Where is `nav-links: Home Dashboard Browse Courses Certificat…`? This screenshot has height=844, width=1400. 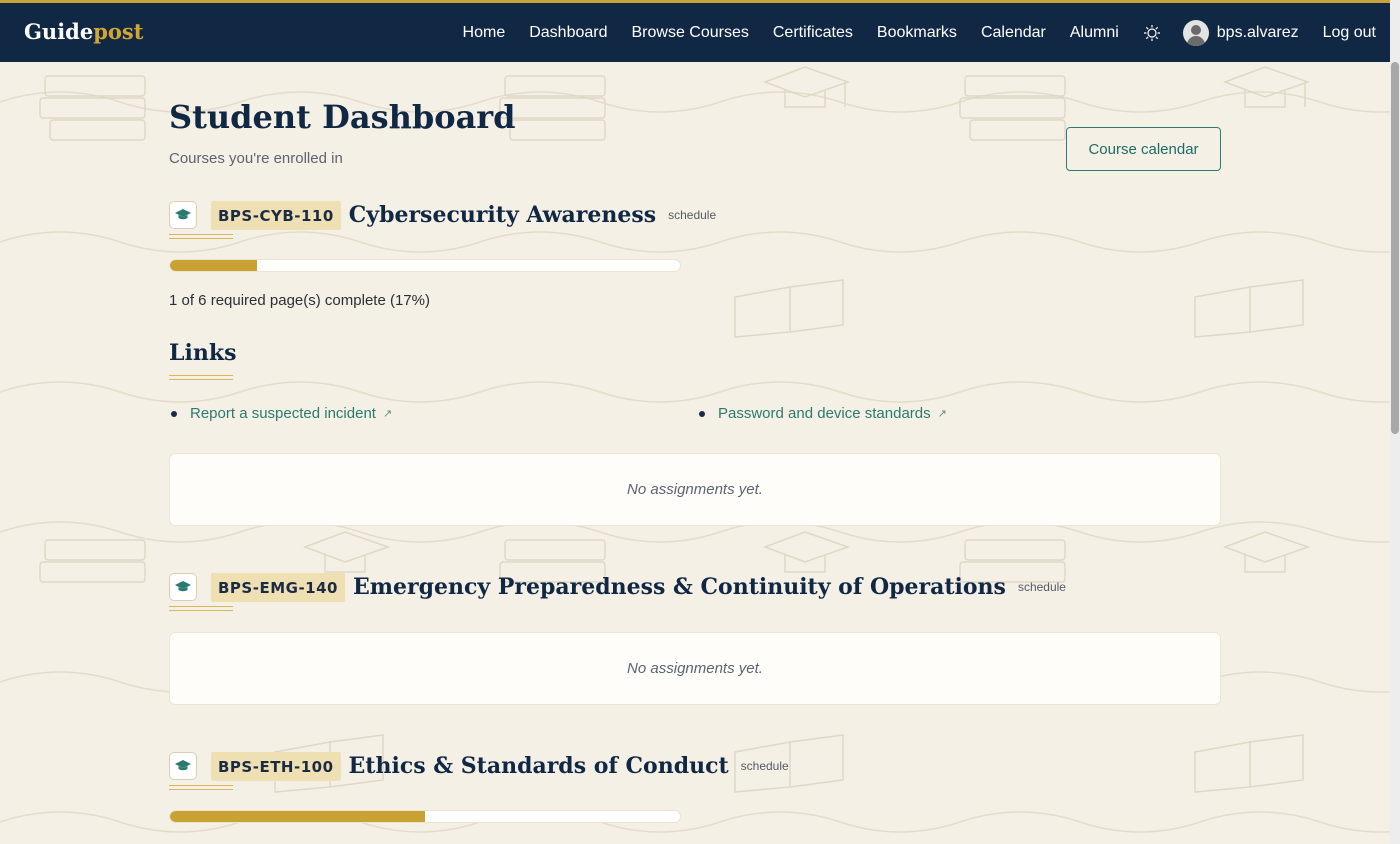 nav-links: Home Dashboard Browse Courses Certificat… is located at coordinates (926, 32).